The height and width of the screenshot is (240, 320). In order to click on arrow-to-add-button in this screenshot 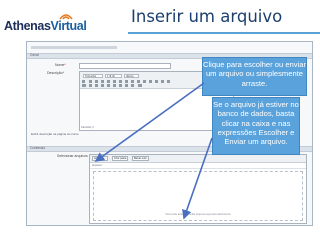, I will do `click(149, 122)`.